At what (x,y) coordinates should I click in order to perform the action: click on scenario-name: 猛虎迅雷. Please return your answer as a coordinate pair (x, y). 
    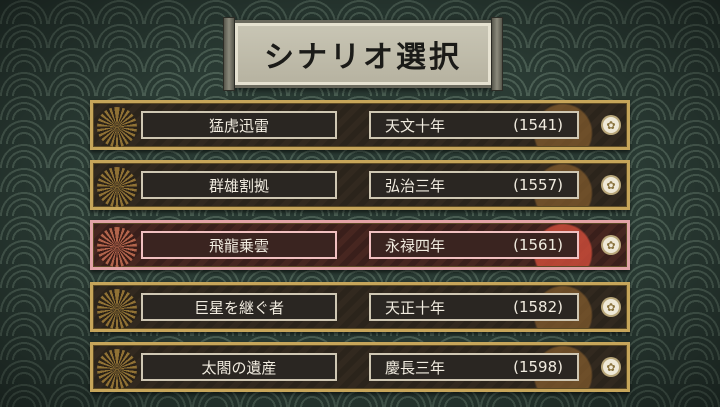
    Looking at the image, I should click on (238, 125).